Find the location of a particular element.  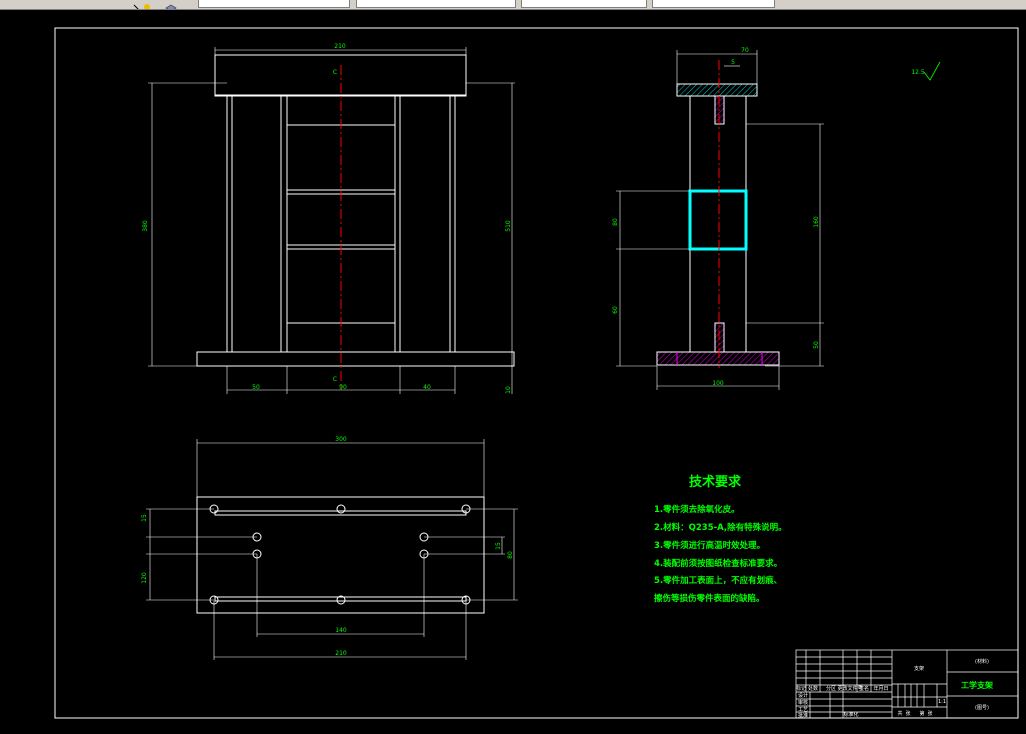

arrow-icon is located at coordinates (137, 4).